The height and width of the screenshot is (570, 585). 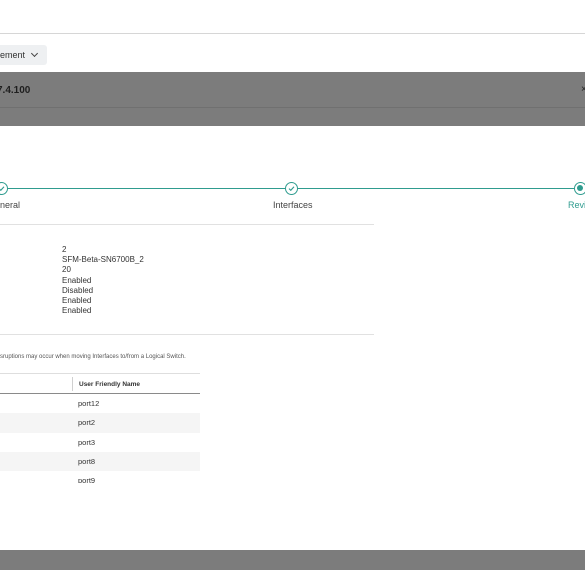 I want to click on user-friendly-name-cell: port12, so click(x=89, y=403).